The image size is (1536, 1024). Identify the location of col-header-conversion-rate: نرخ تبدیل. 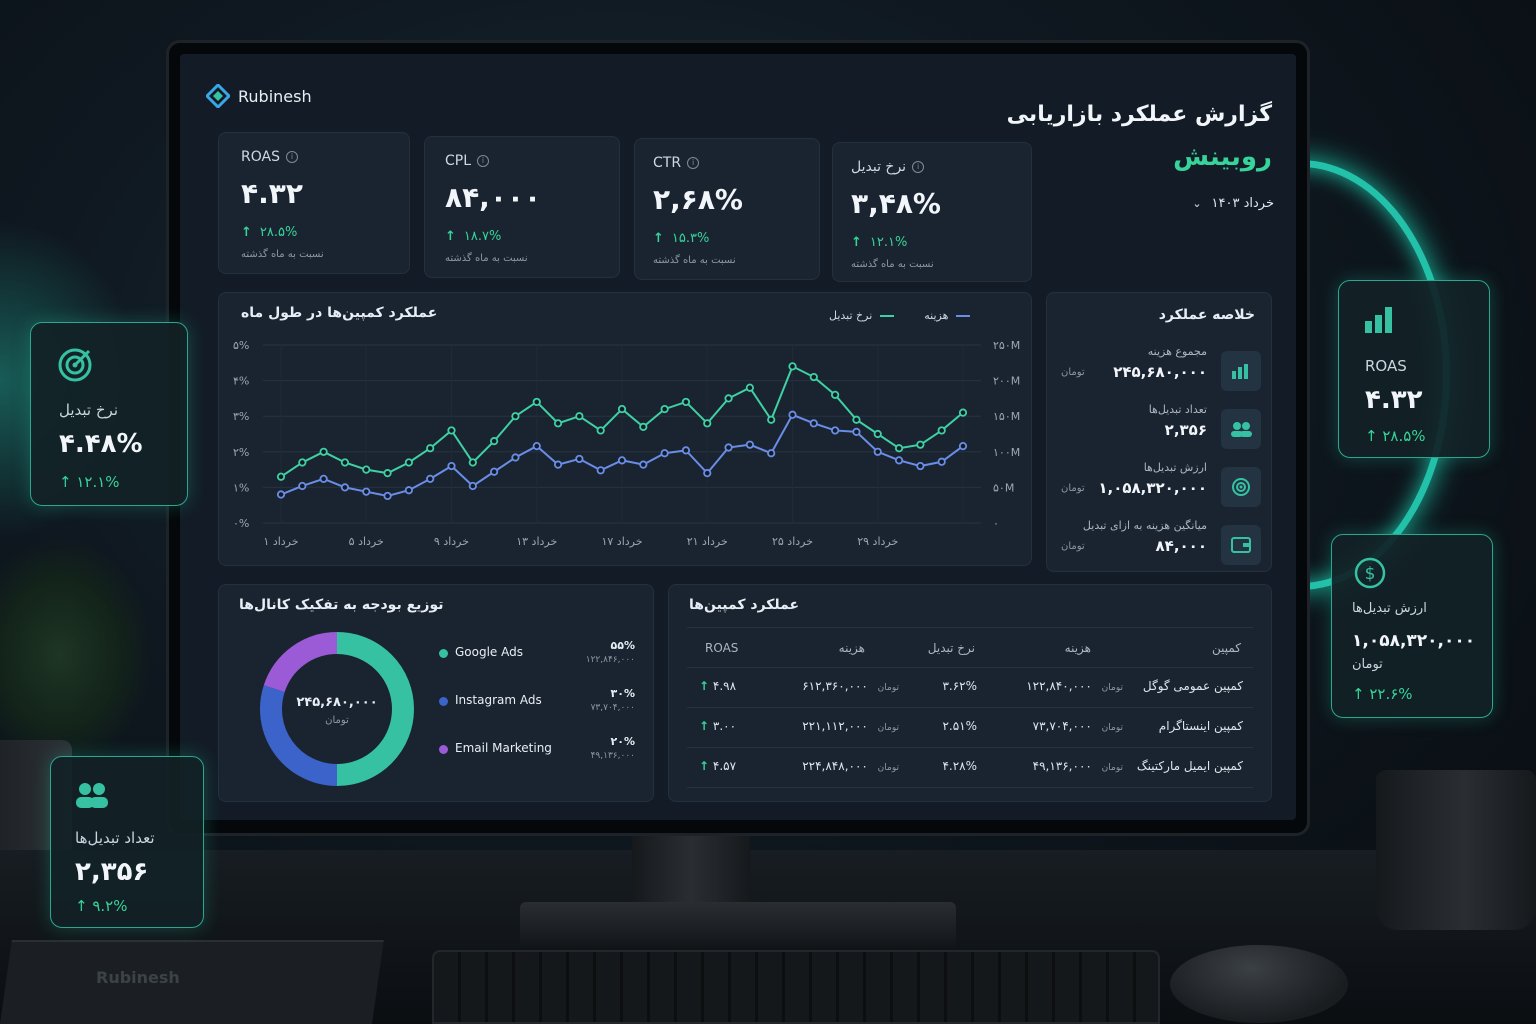
(951, 648).